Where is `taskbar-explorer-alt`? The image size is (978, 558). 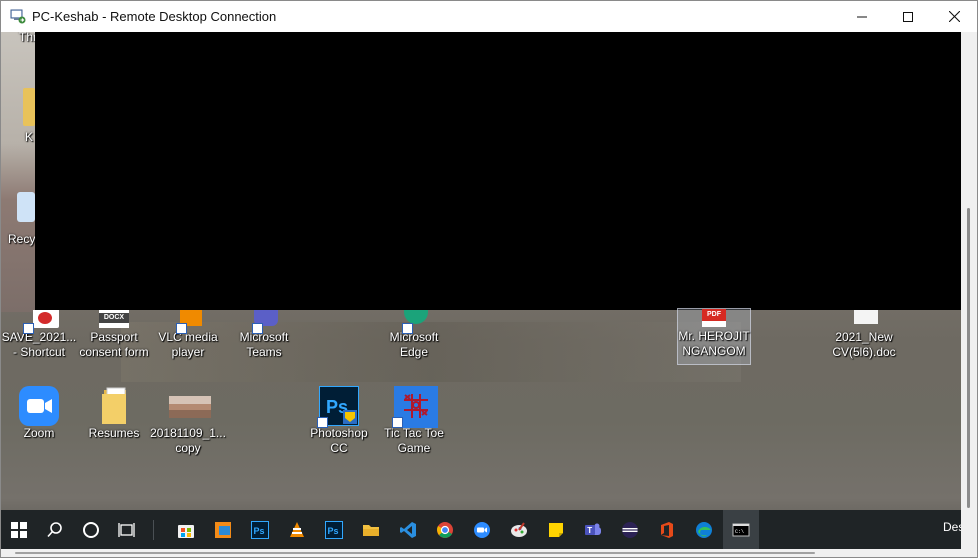
taskbar-explorer-alt is located at coordinates (223, 530).